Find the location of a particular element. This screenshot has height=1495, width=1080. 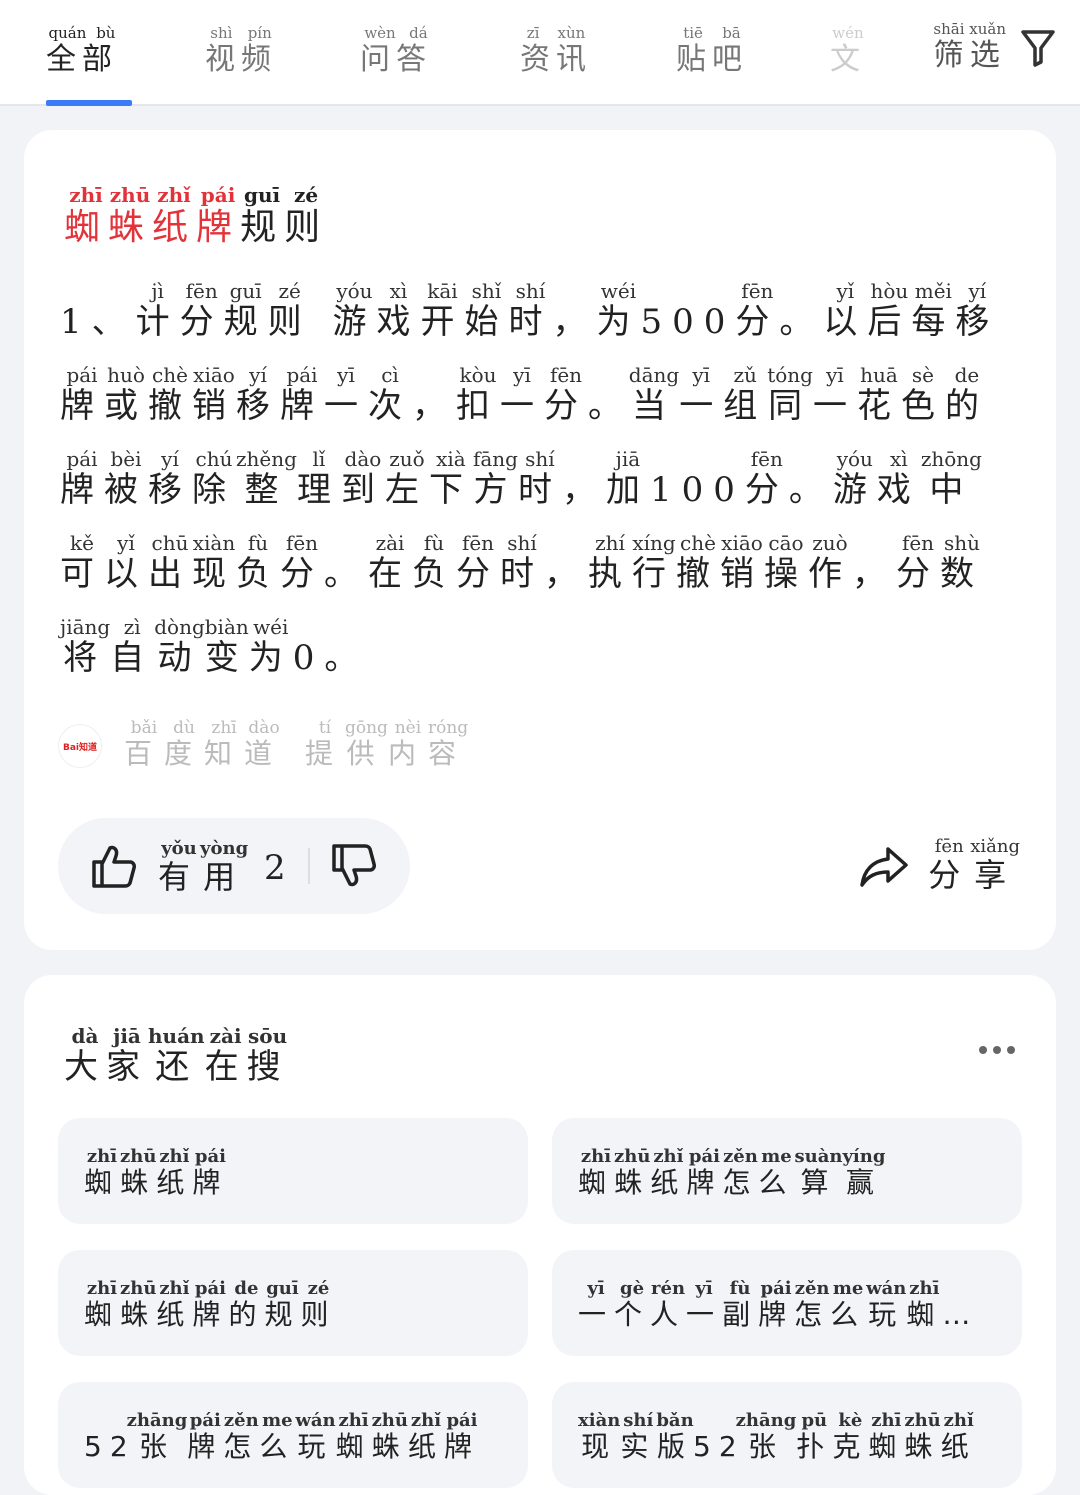

filter-button: 筛选shāi xuǎn is located at coordinates (987, 47).